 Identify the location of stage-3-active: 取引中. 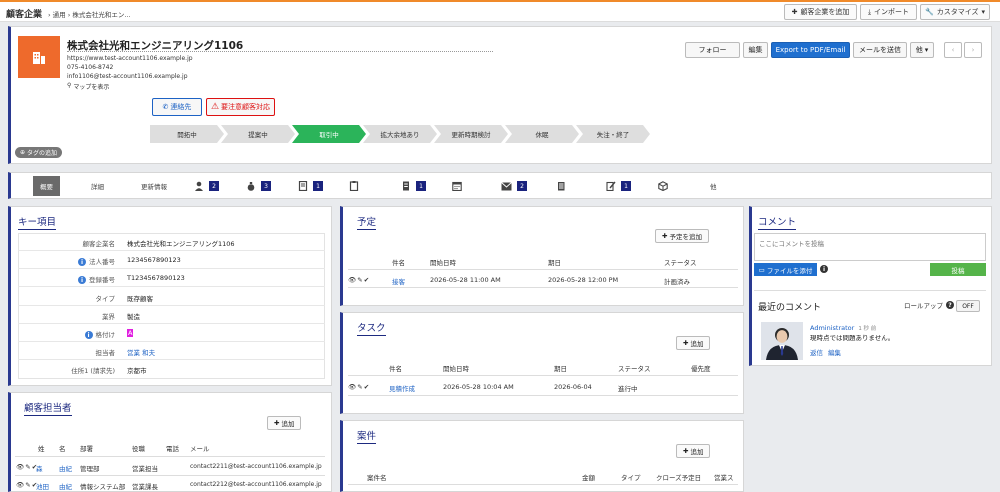
(329, 134).